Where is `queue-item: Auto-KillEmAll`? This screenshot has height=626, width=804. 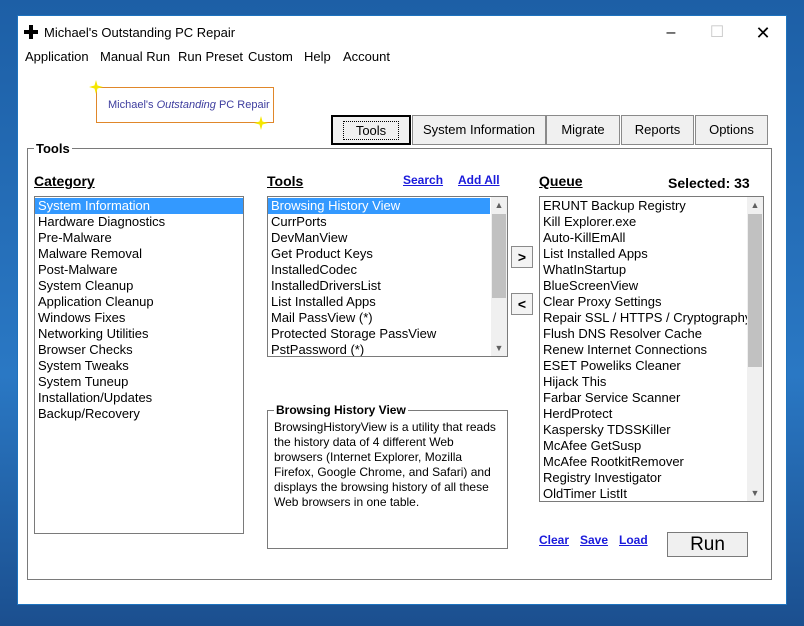 queue-item: Auto-KillEmAll is located at coordinates (643, 238).